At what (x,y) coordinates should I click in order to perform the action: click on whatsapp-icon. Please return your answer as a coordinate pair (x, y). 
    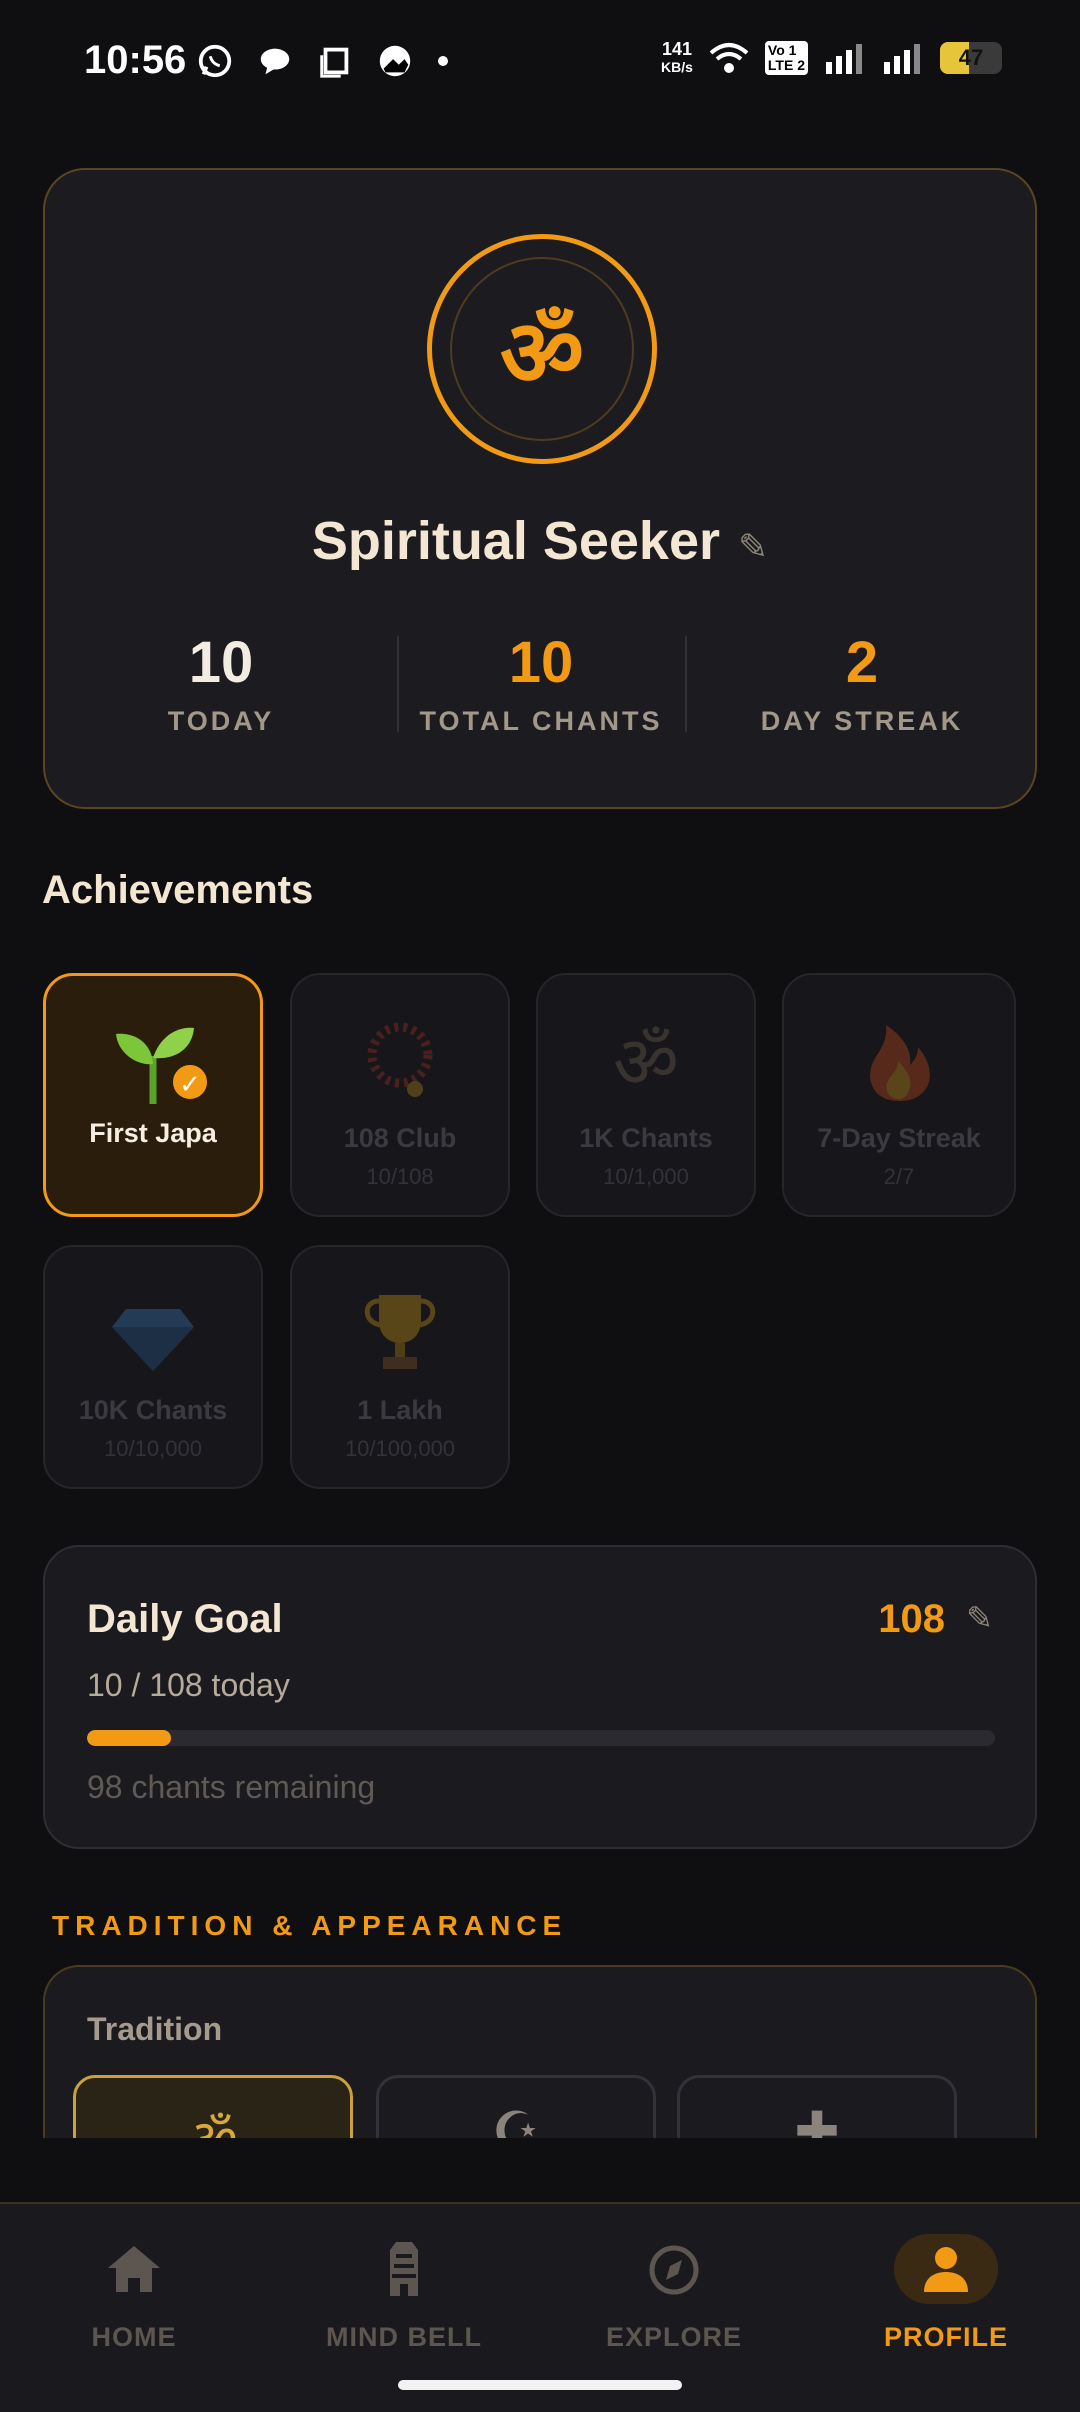
    Looking at the image, I should click on (215, 61).